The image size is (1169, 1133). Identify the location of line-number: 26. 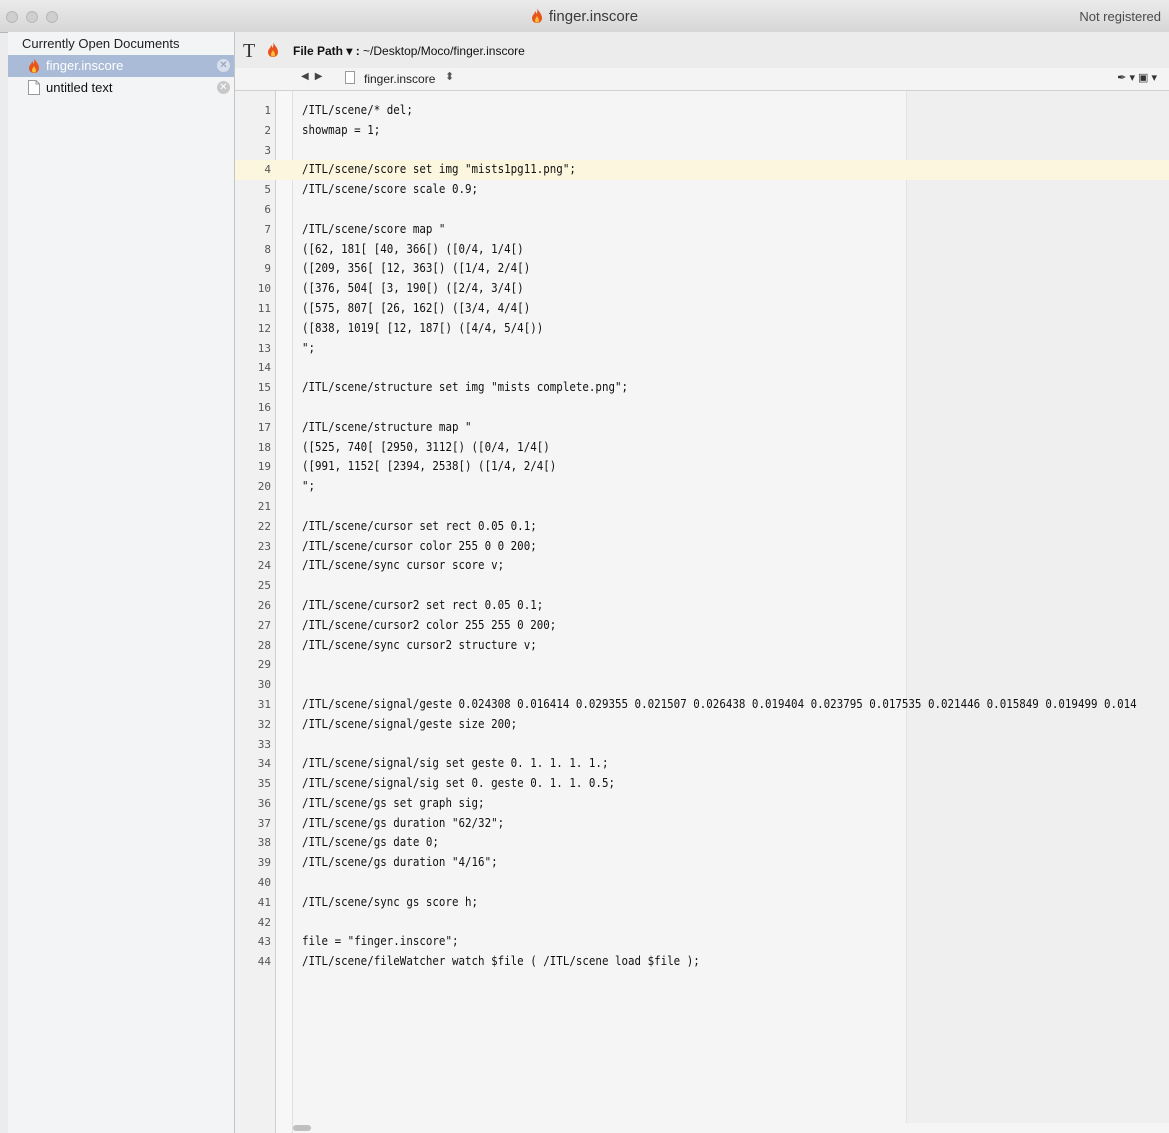
(264, 605).